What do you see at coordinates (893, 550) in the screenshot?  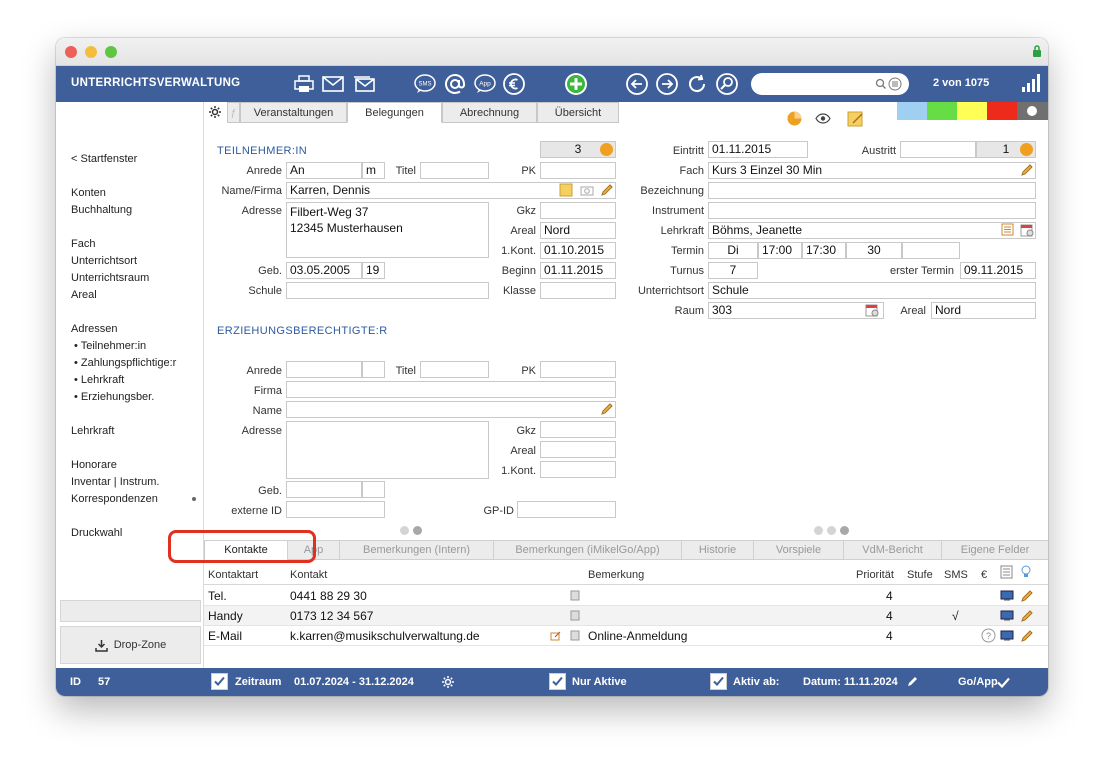 I see `tab-vdm-bericht: VdM-Bericht` at bounding box center [893, 550].